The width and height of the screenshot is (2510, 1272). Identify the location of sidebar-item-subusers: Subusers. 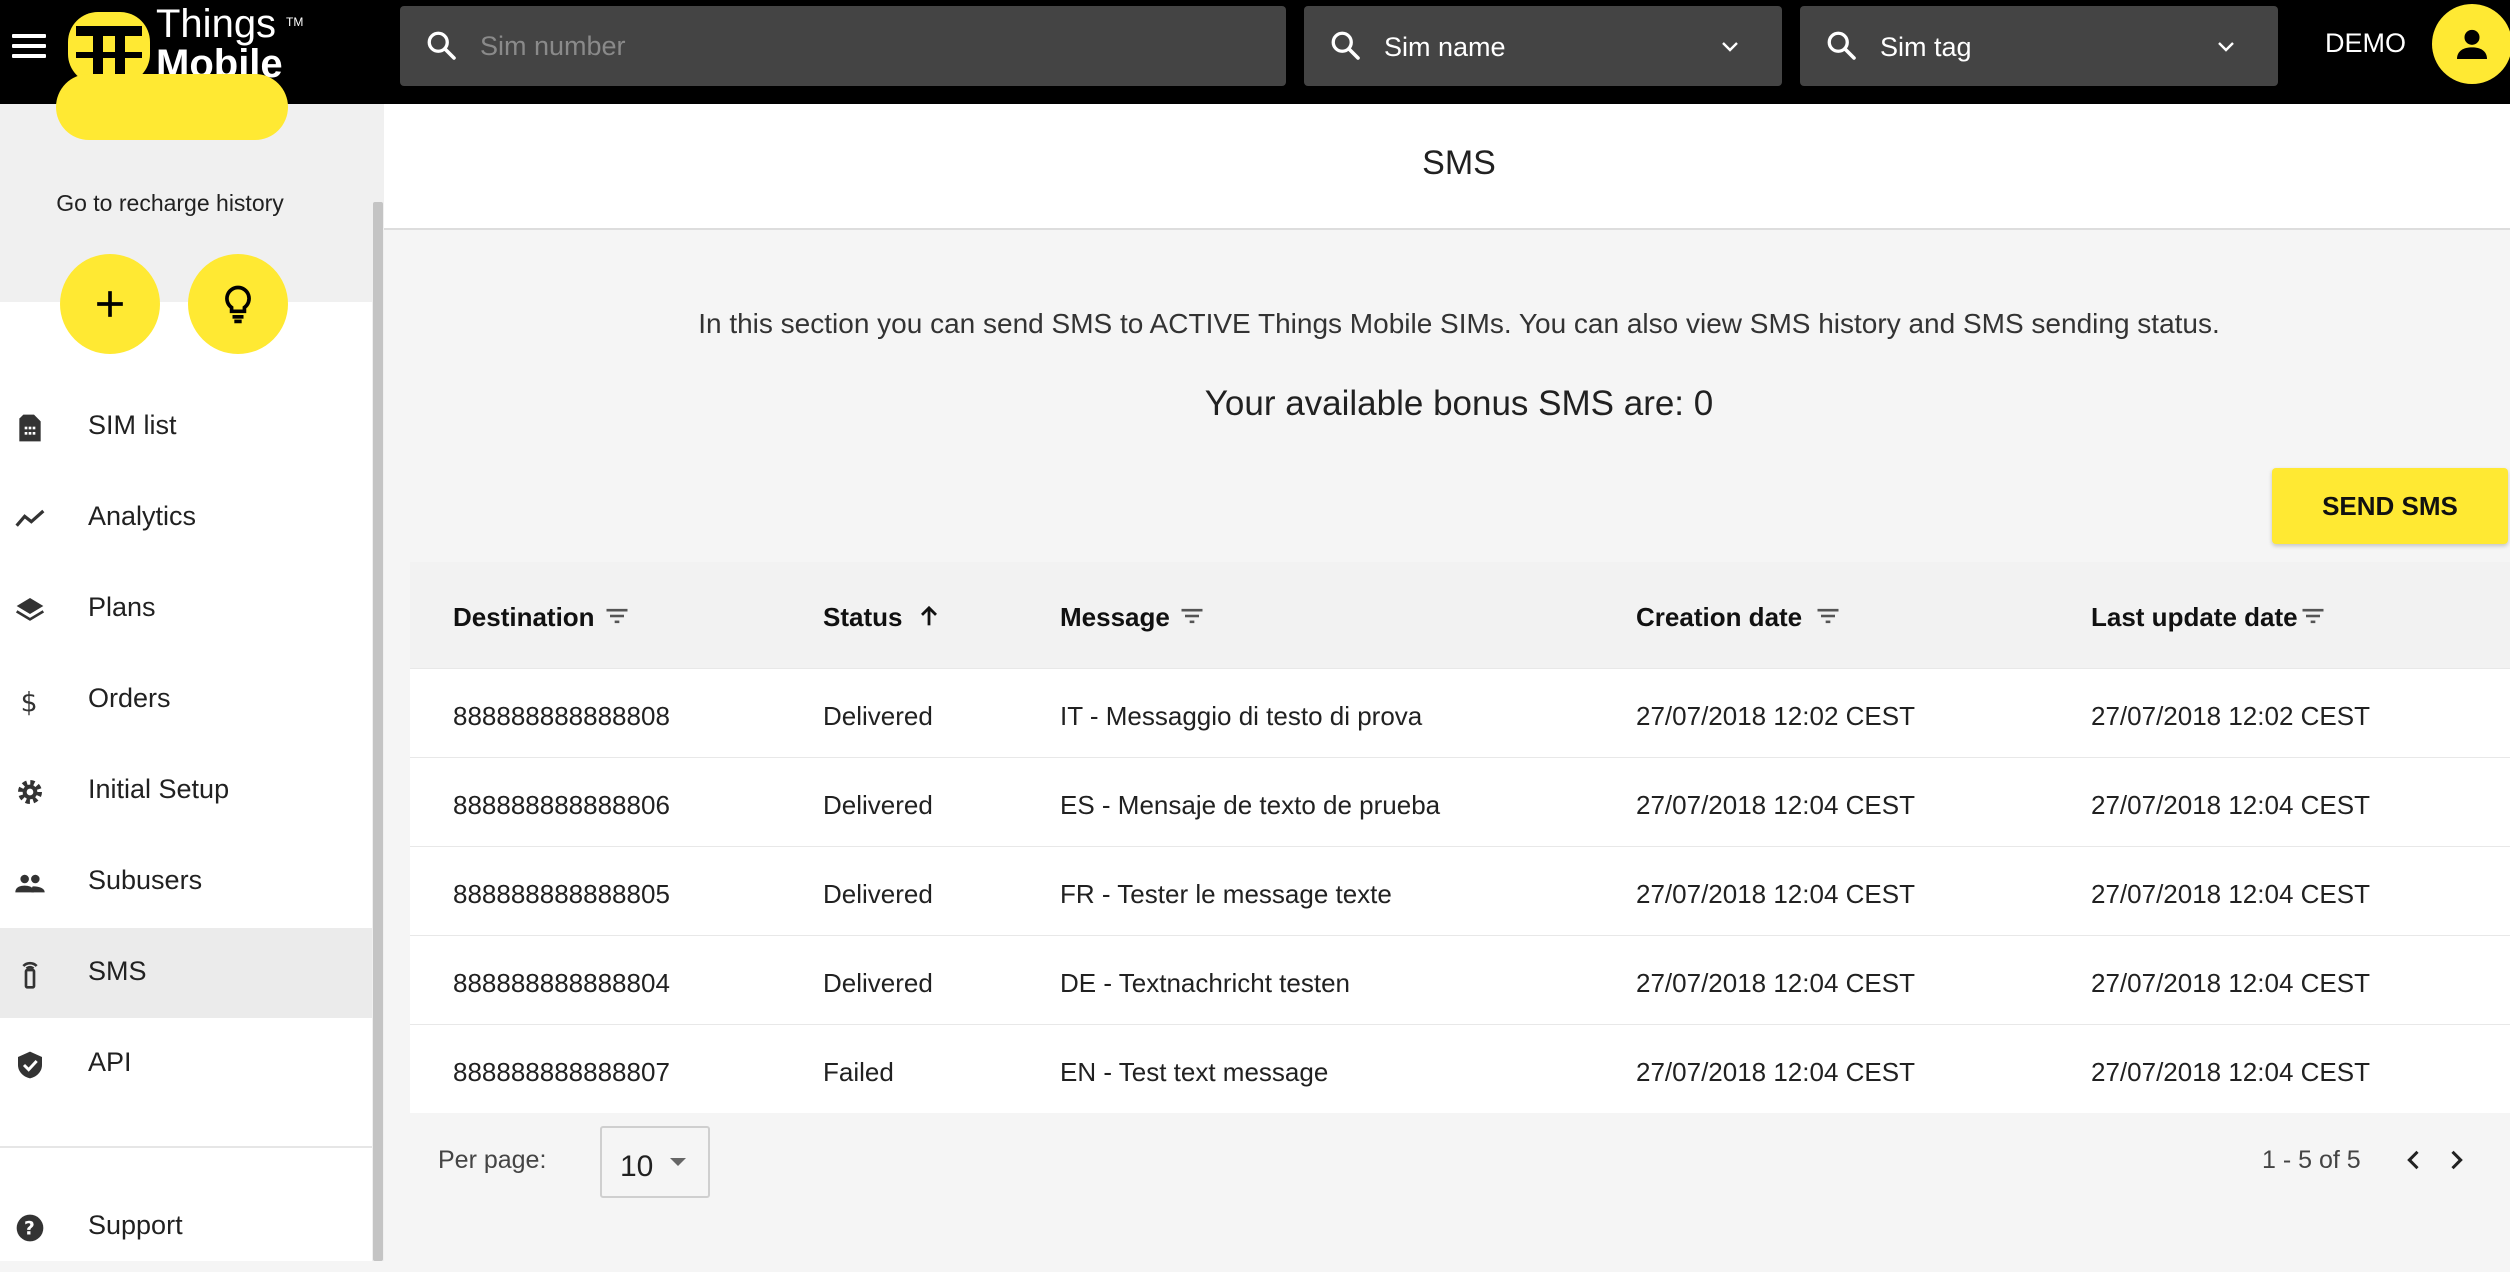
(186, 882).